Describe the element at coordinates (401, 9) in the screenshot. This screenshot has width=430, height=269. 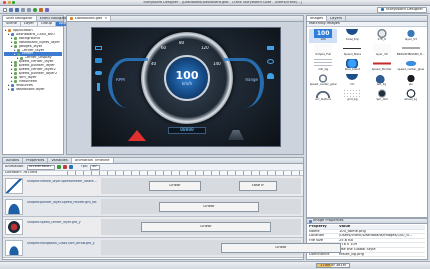
I see `perspective-button: Storyboard Designer` at that location.